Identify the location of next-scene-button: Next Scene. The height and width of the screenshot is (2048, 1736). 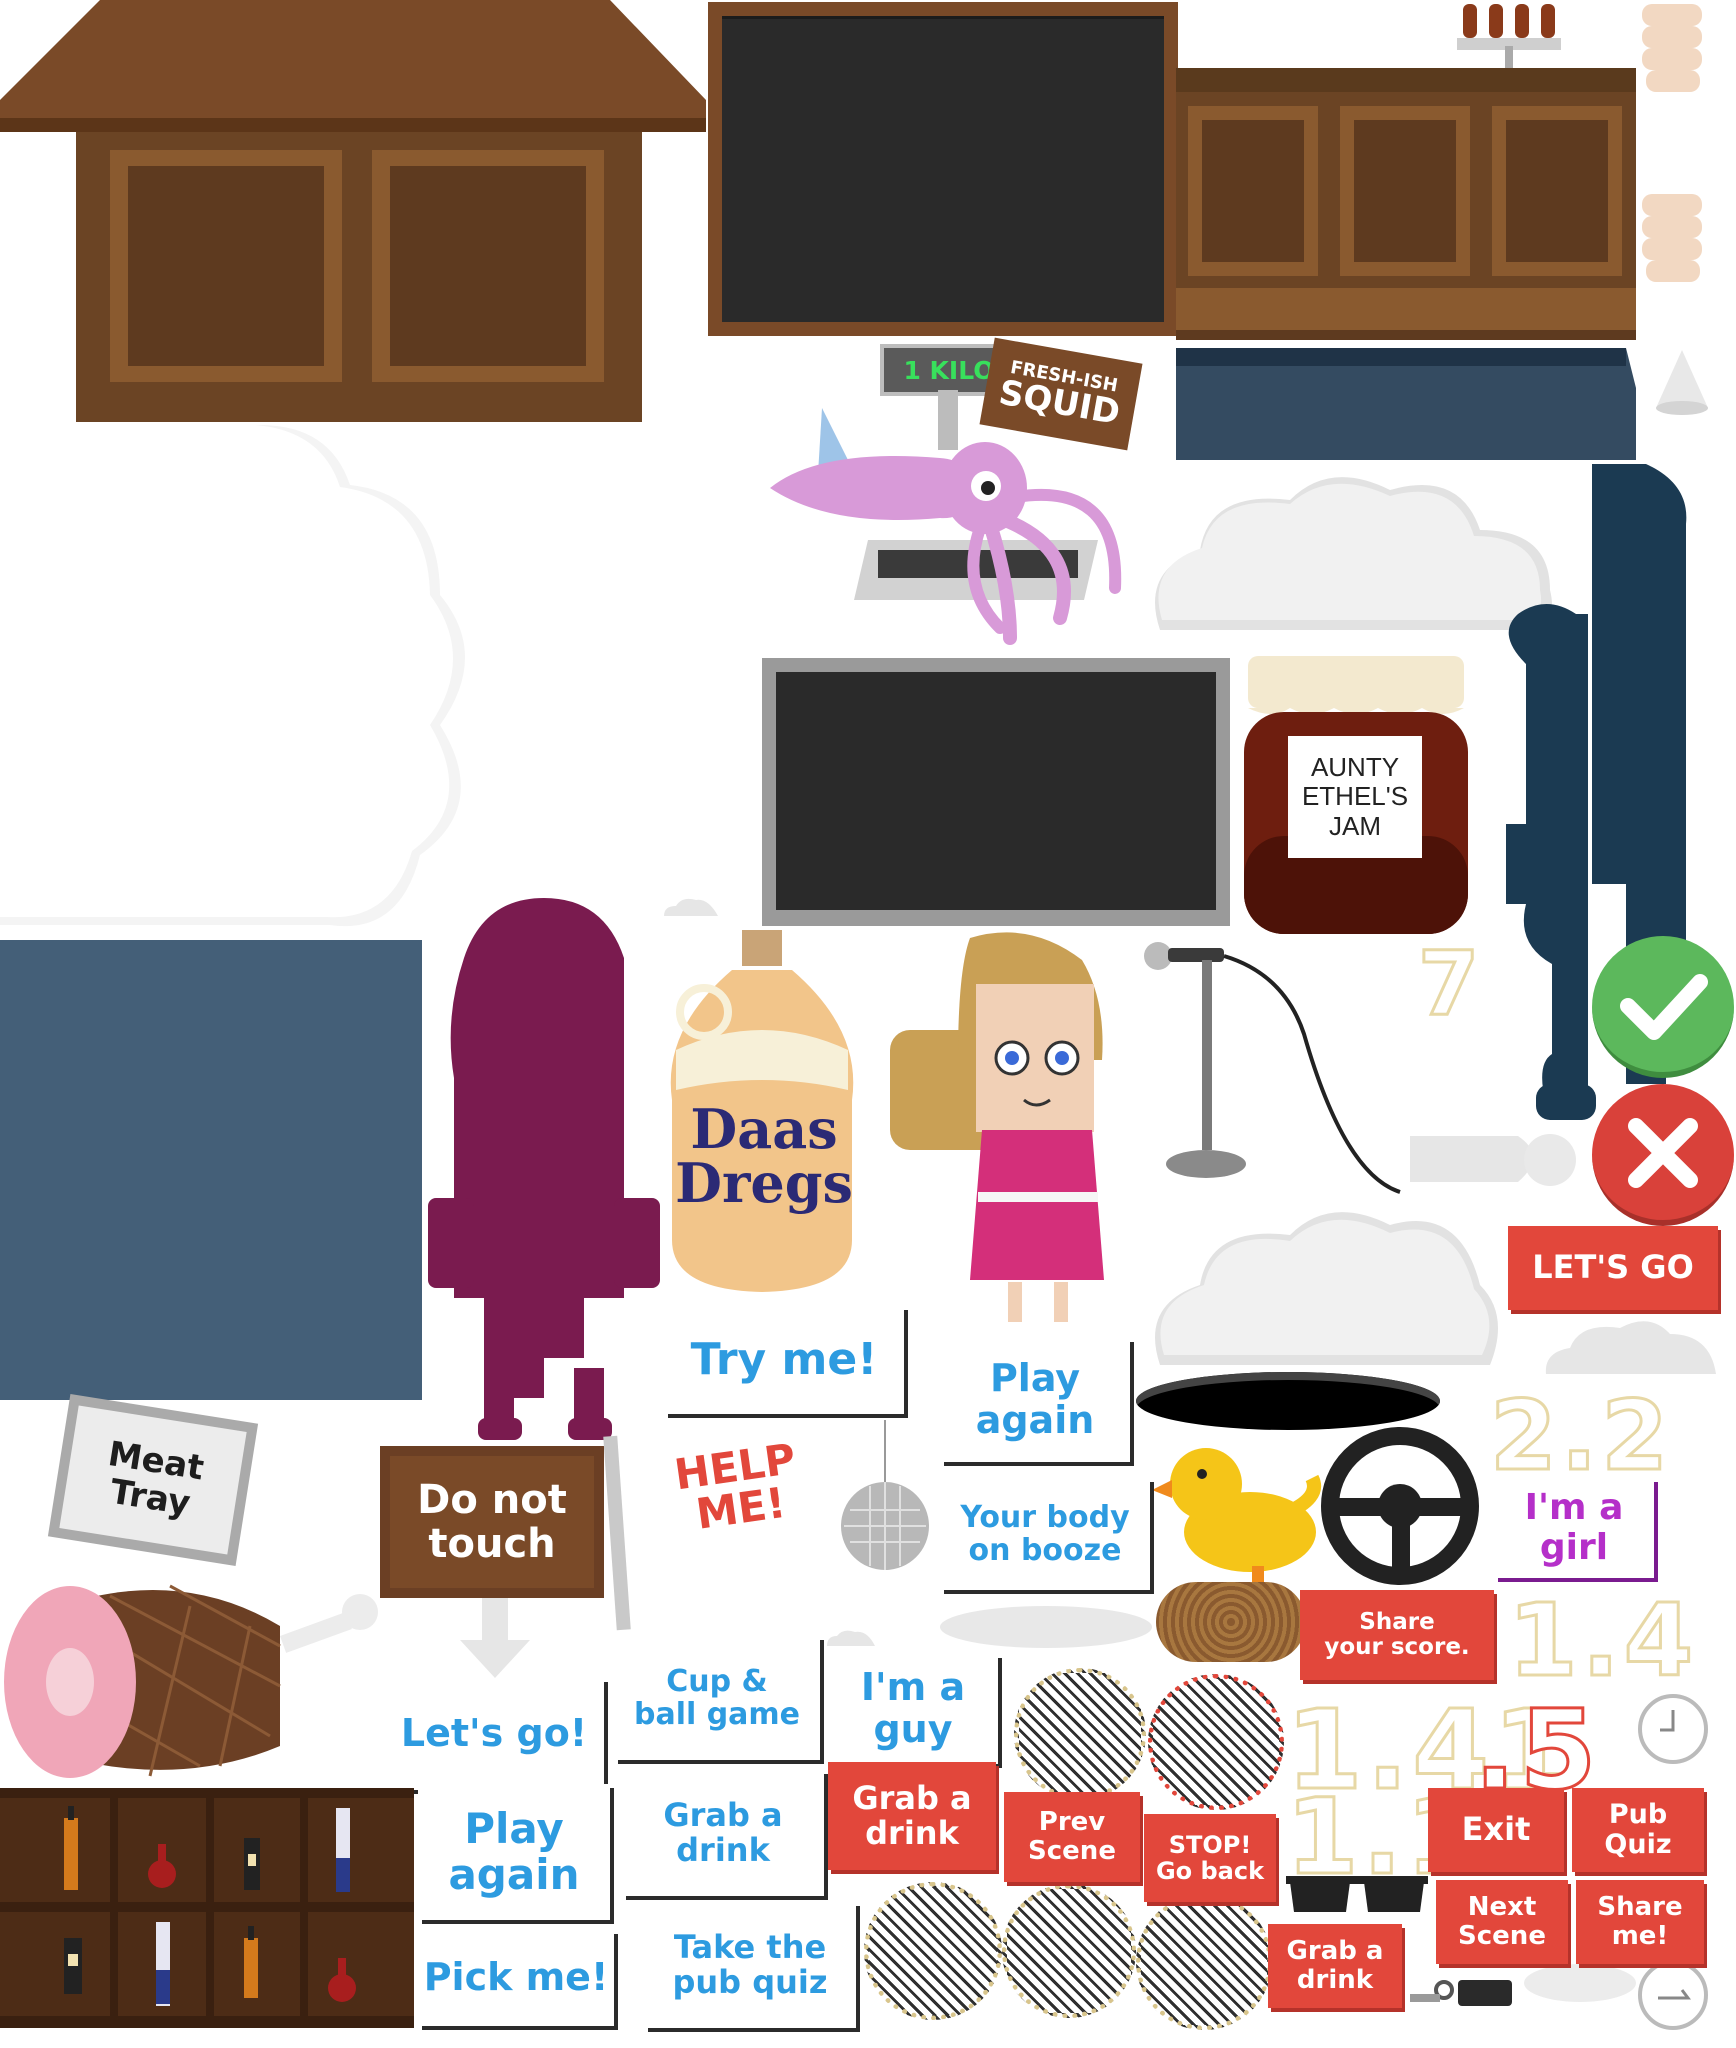
(1502, 1922).